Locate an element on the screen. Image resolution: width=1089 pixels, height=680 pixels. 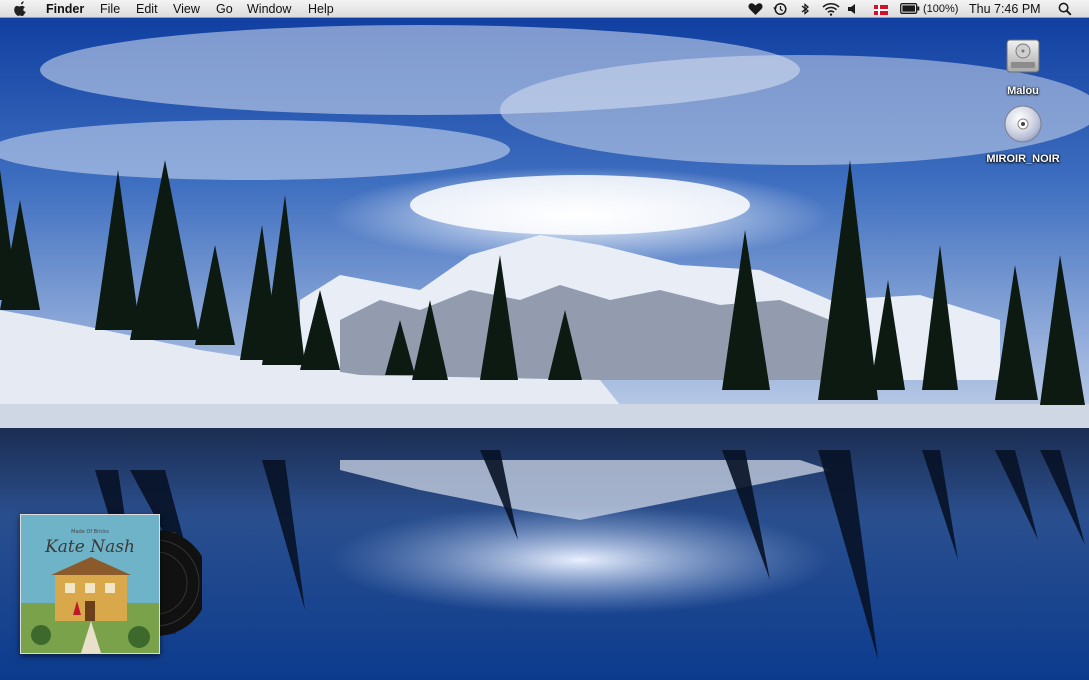
battery-percentage: (100%) is located at coordinates (940, 9).